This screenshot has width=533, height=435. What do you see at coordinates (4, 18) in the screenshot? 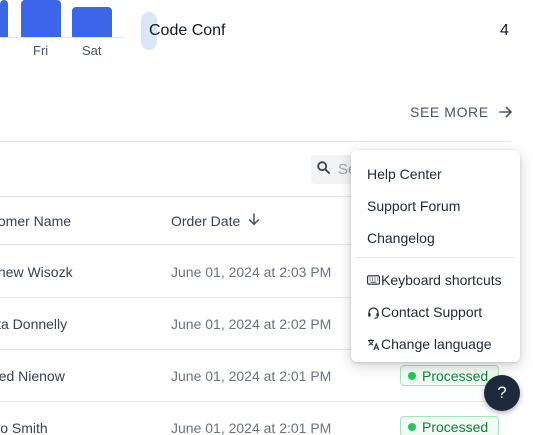
I see `chart-bar-partial` at bounding box center [4, 18].